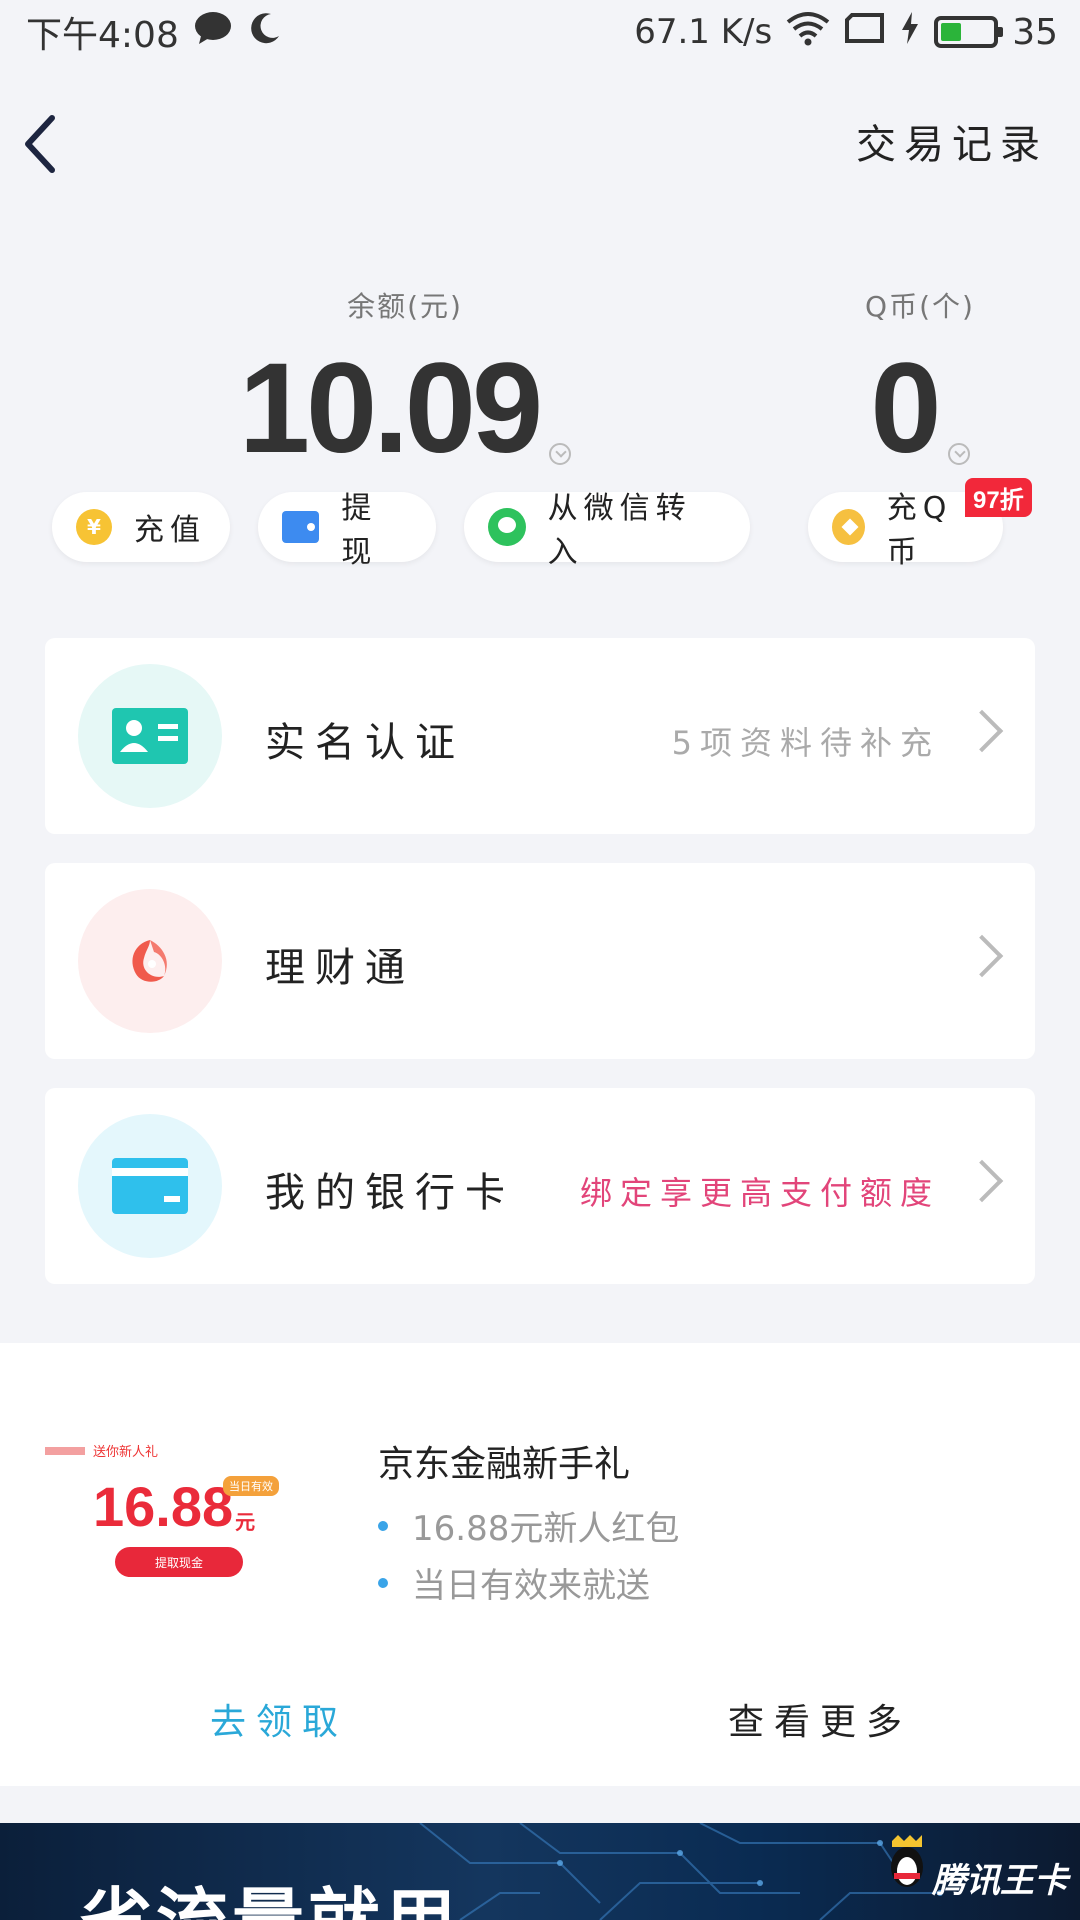 This screenshot has height=1920, width=1080. I want to click on promo-image-unit: 元, so click(245, 1522).